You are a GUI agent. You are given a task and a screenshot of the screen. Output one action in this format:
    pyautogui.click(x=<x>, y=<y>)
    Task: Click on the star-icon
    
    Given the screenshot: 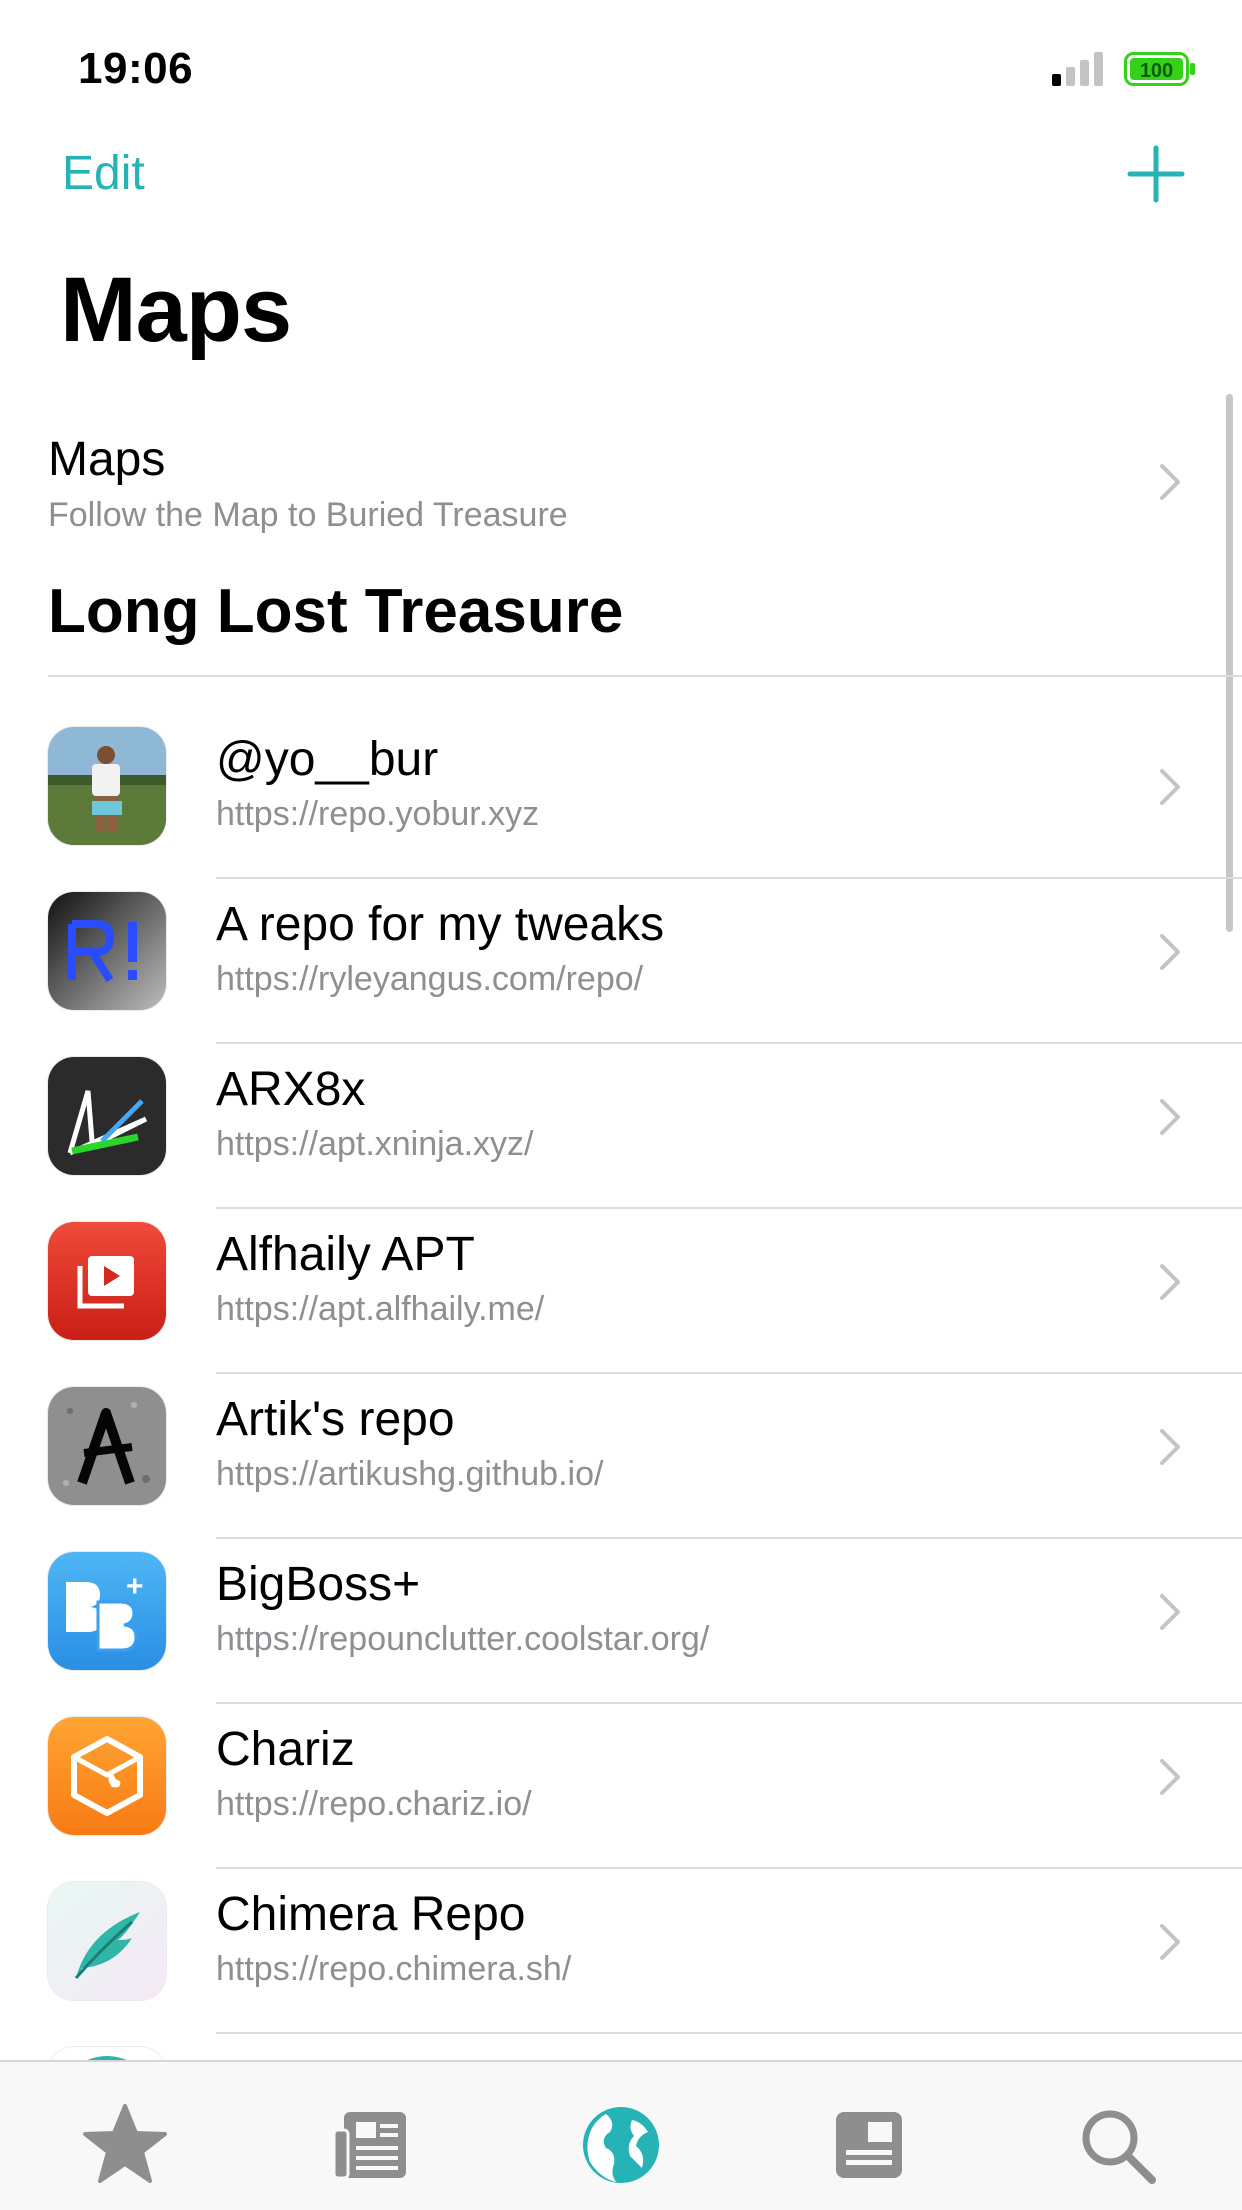 What is the action you would take?
    pyautogui.click(x=125, y=2143)
    